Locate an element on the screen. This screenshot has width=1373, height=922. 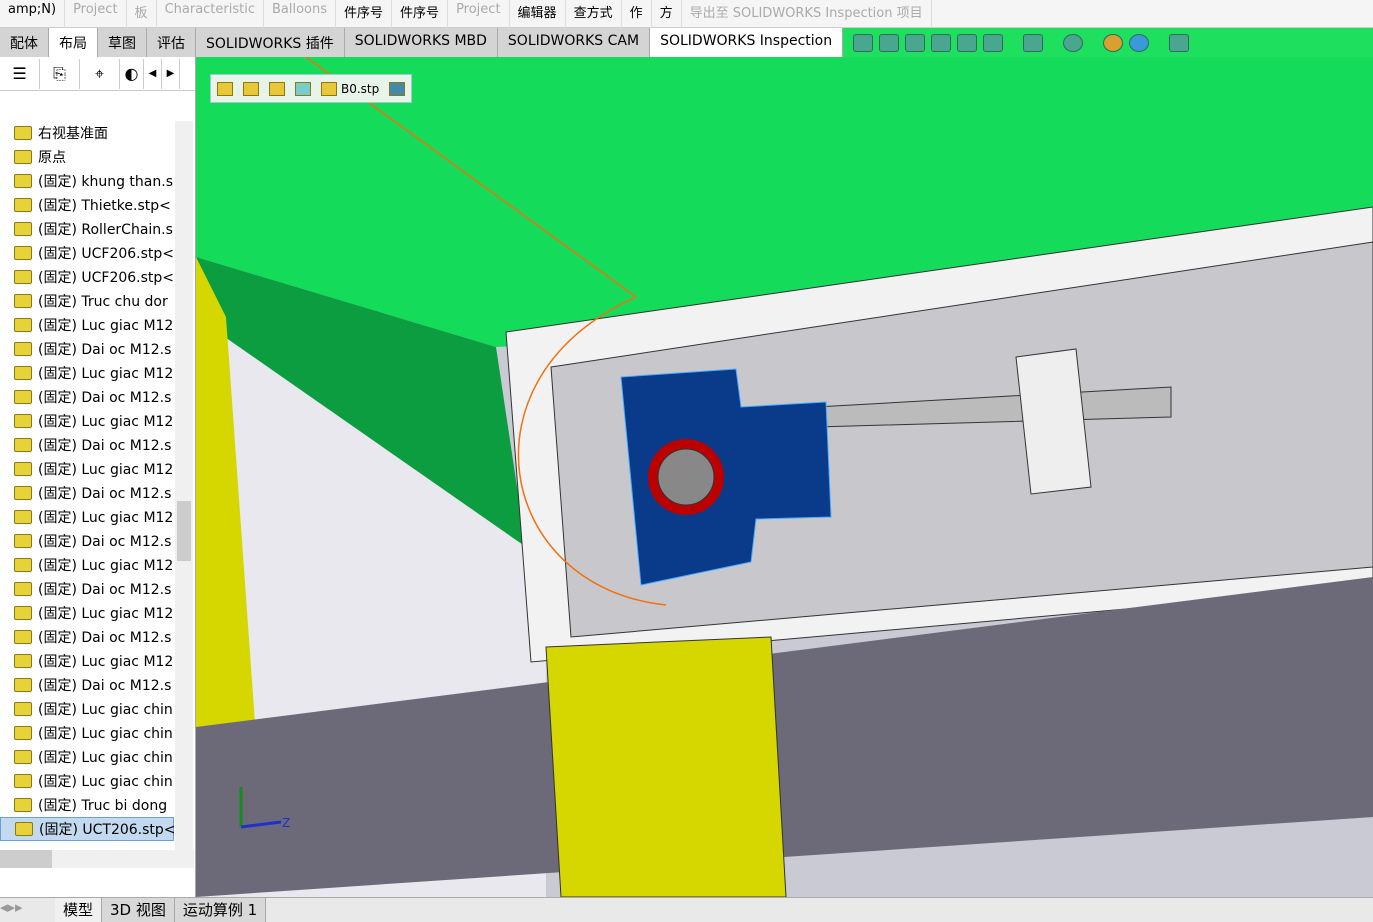
previous-view-icon is located at coordinates (915, 42).